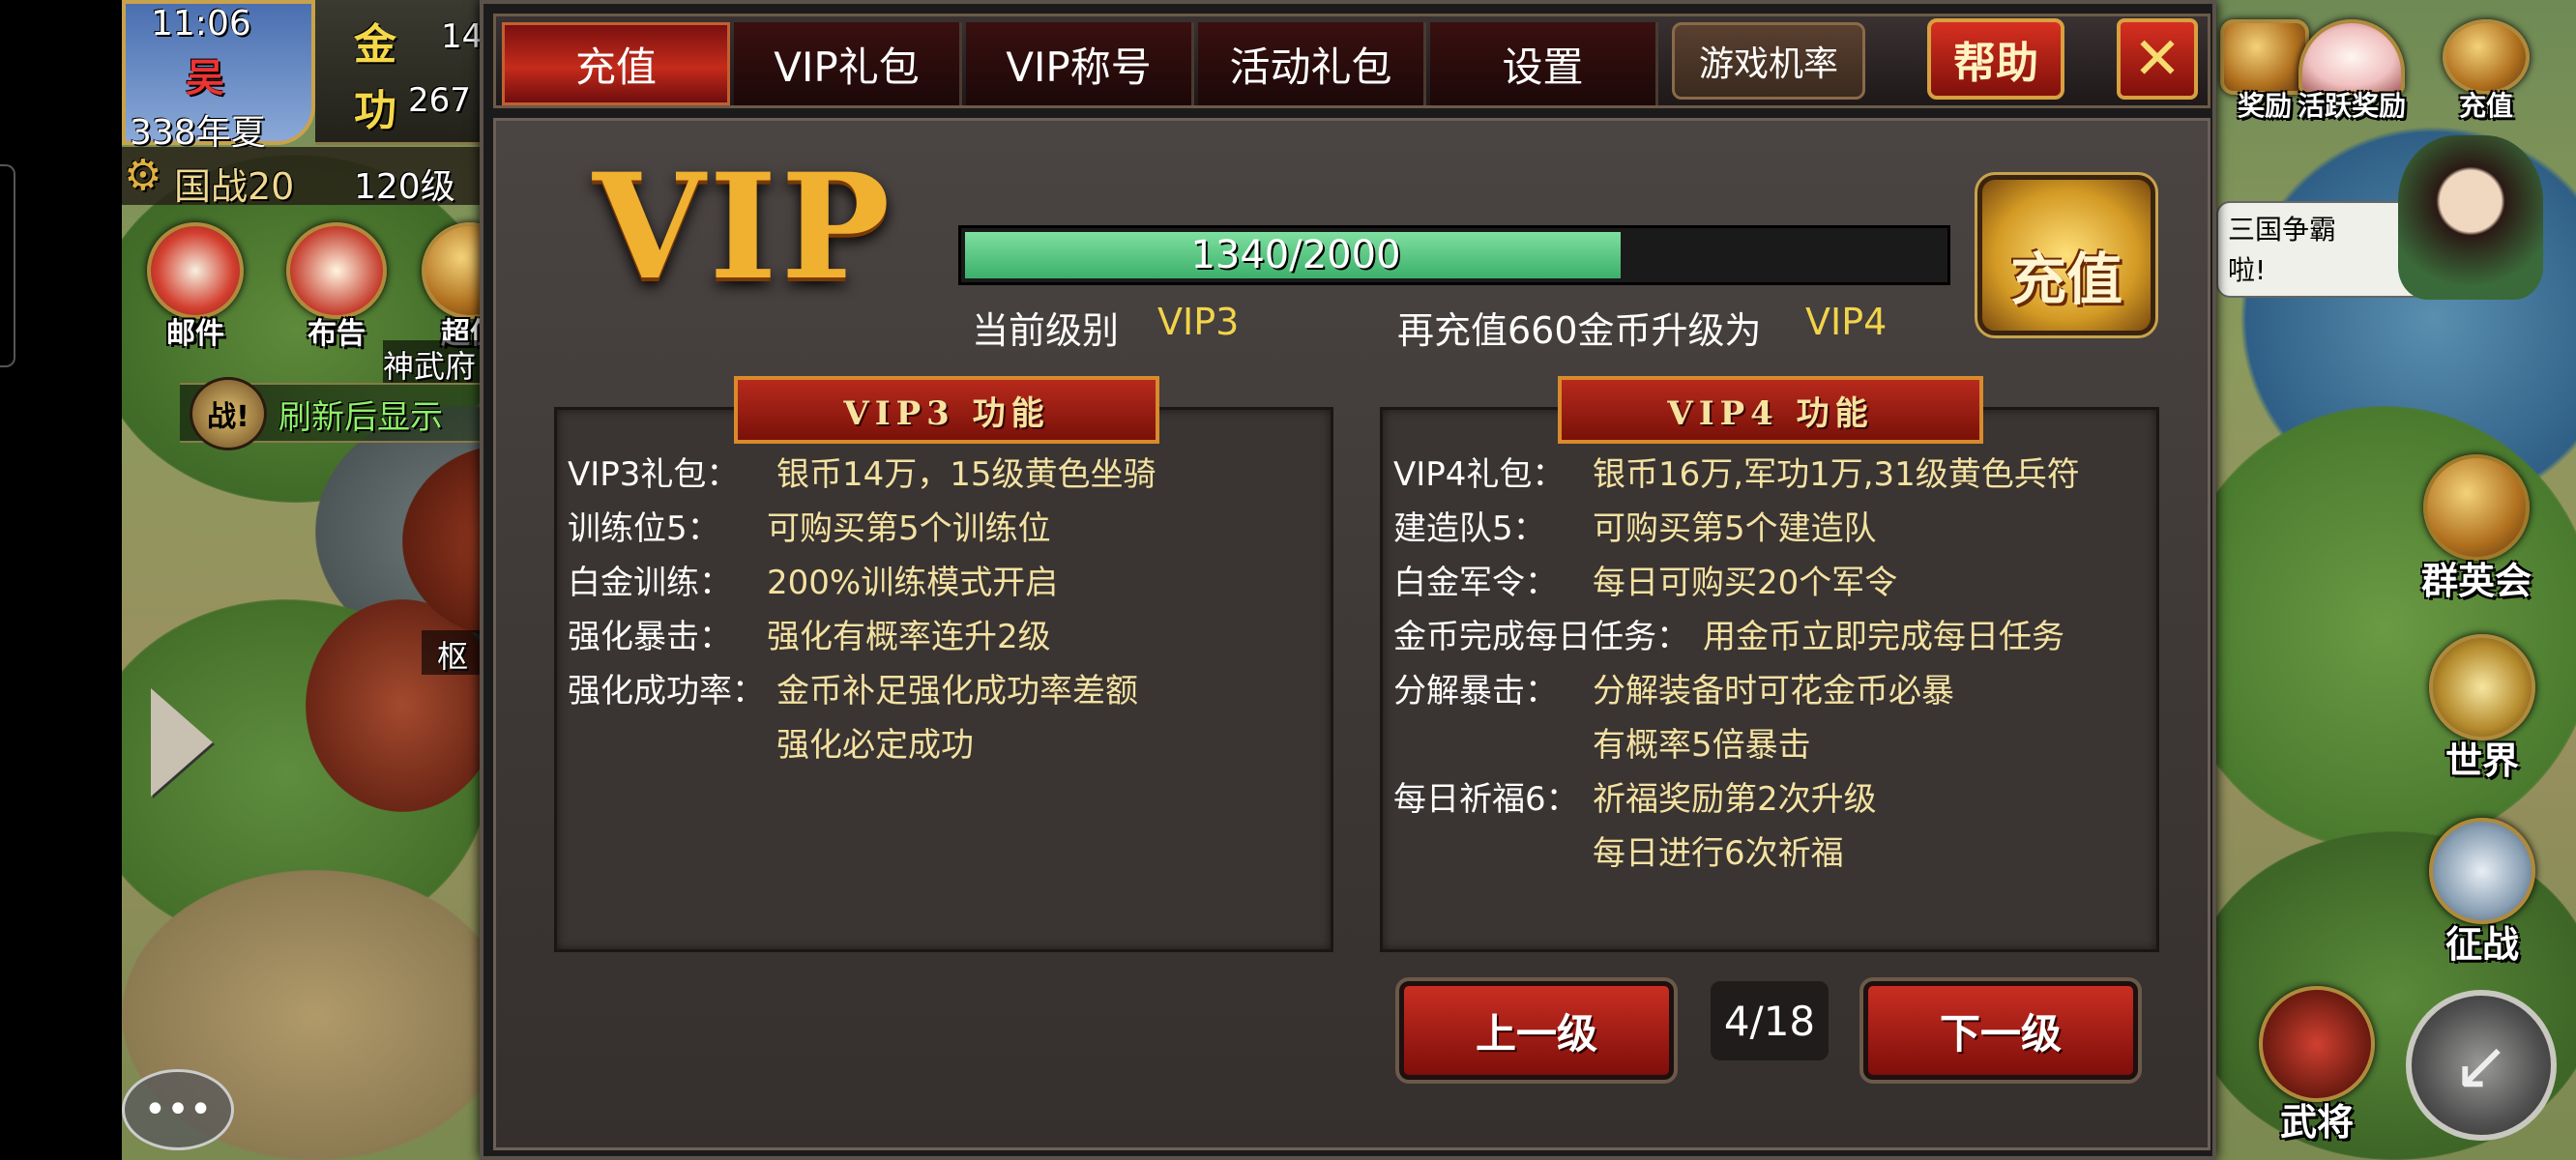  Describe the element at coordinates (375, 45) in the screenshot. I see `gold-label: 金` at that location.